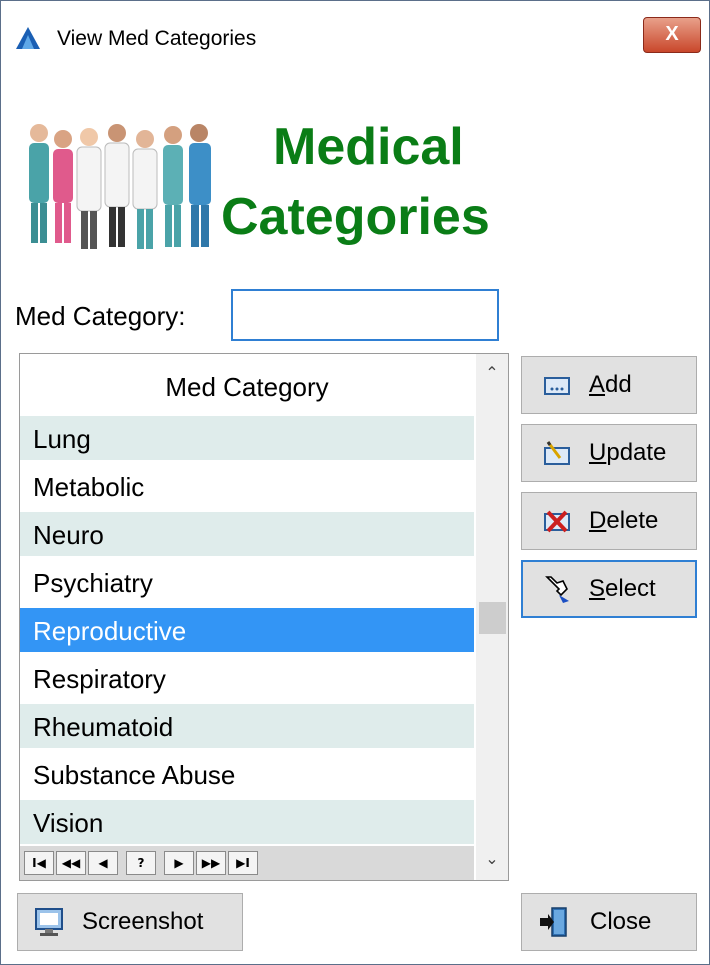 This screenshot has height=965, width=710. Describe the element at coordinates (120, 186) in the screenshot. I see `doctors-banner-image` at that location.